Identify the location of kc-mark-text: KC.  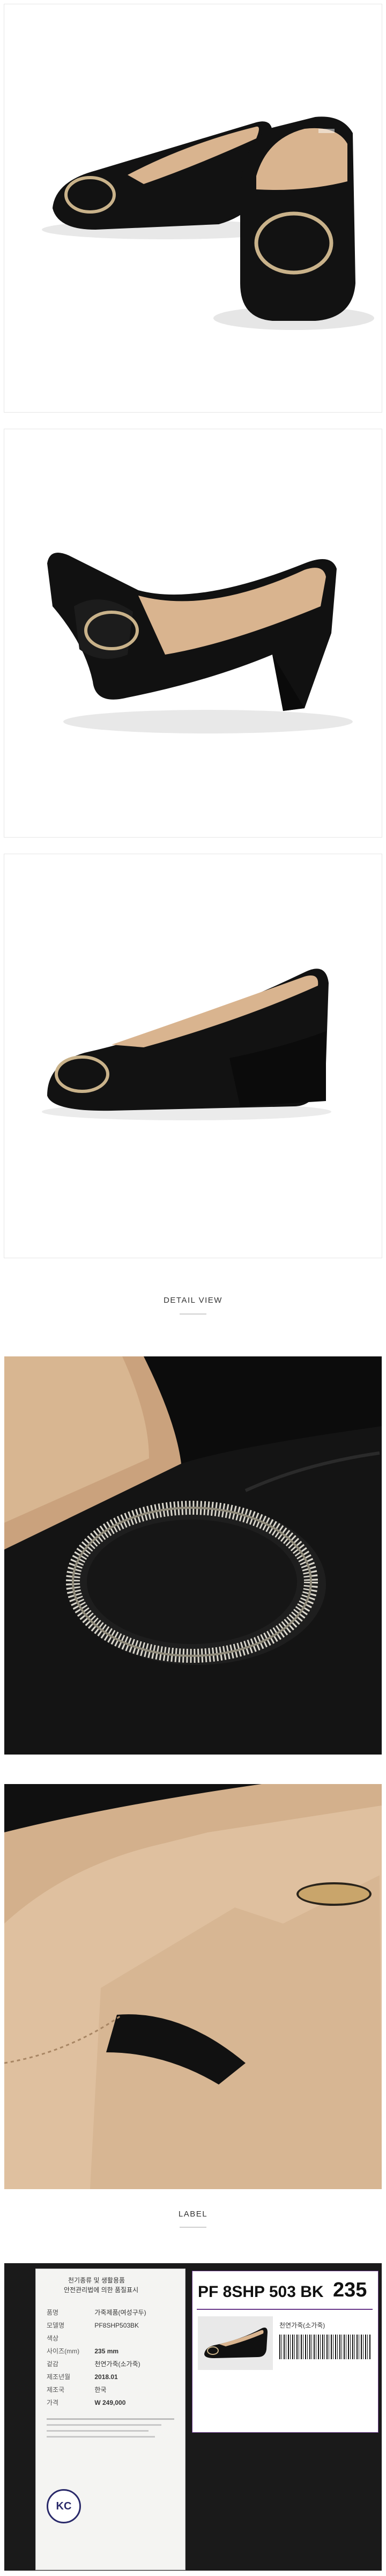
(64, 2506).